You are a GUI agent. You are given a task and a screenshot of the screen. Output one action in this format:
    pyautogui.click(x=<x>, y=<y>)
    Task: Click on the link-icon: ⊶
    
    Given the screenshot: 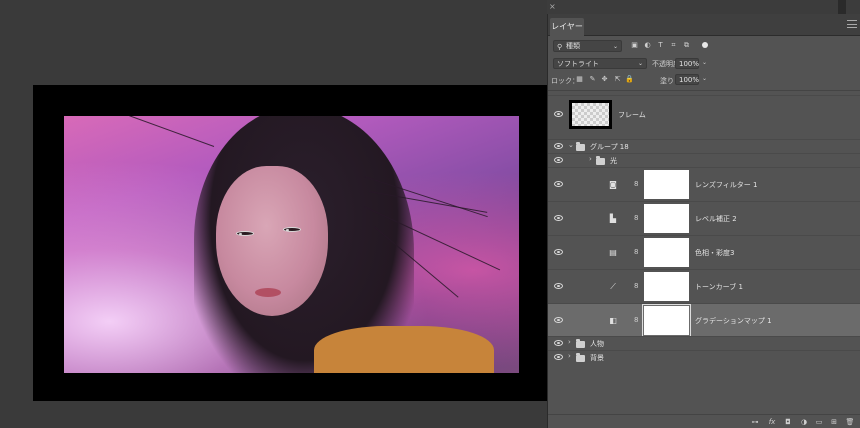 What is the action you would take?
    pyautogui.click(x=755, y=422)
    